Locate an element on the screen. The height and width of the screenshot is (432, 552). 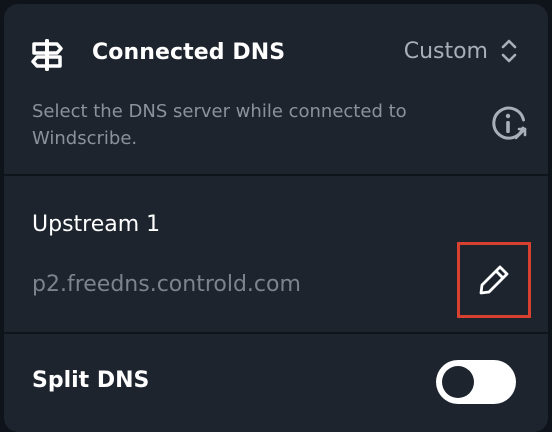
dns-mode-select: Custom is located at coordinates (461, 51).